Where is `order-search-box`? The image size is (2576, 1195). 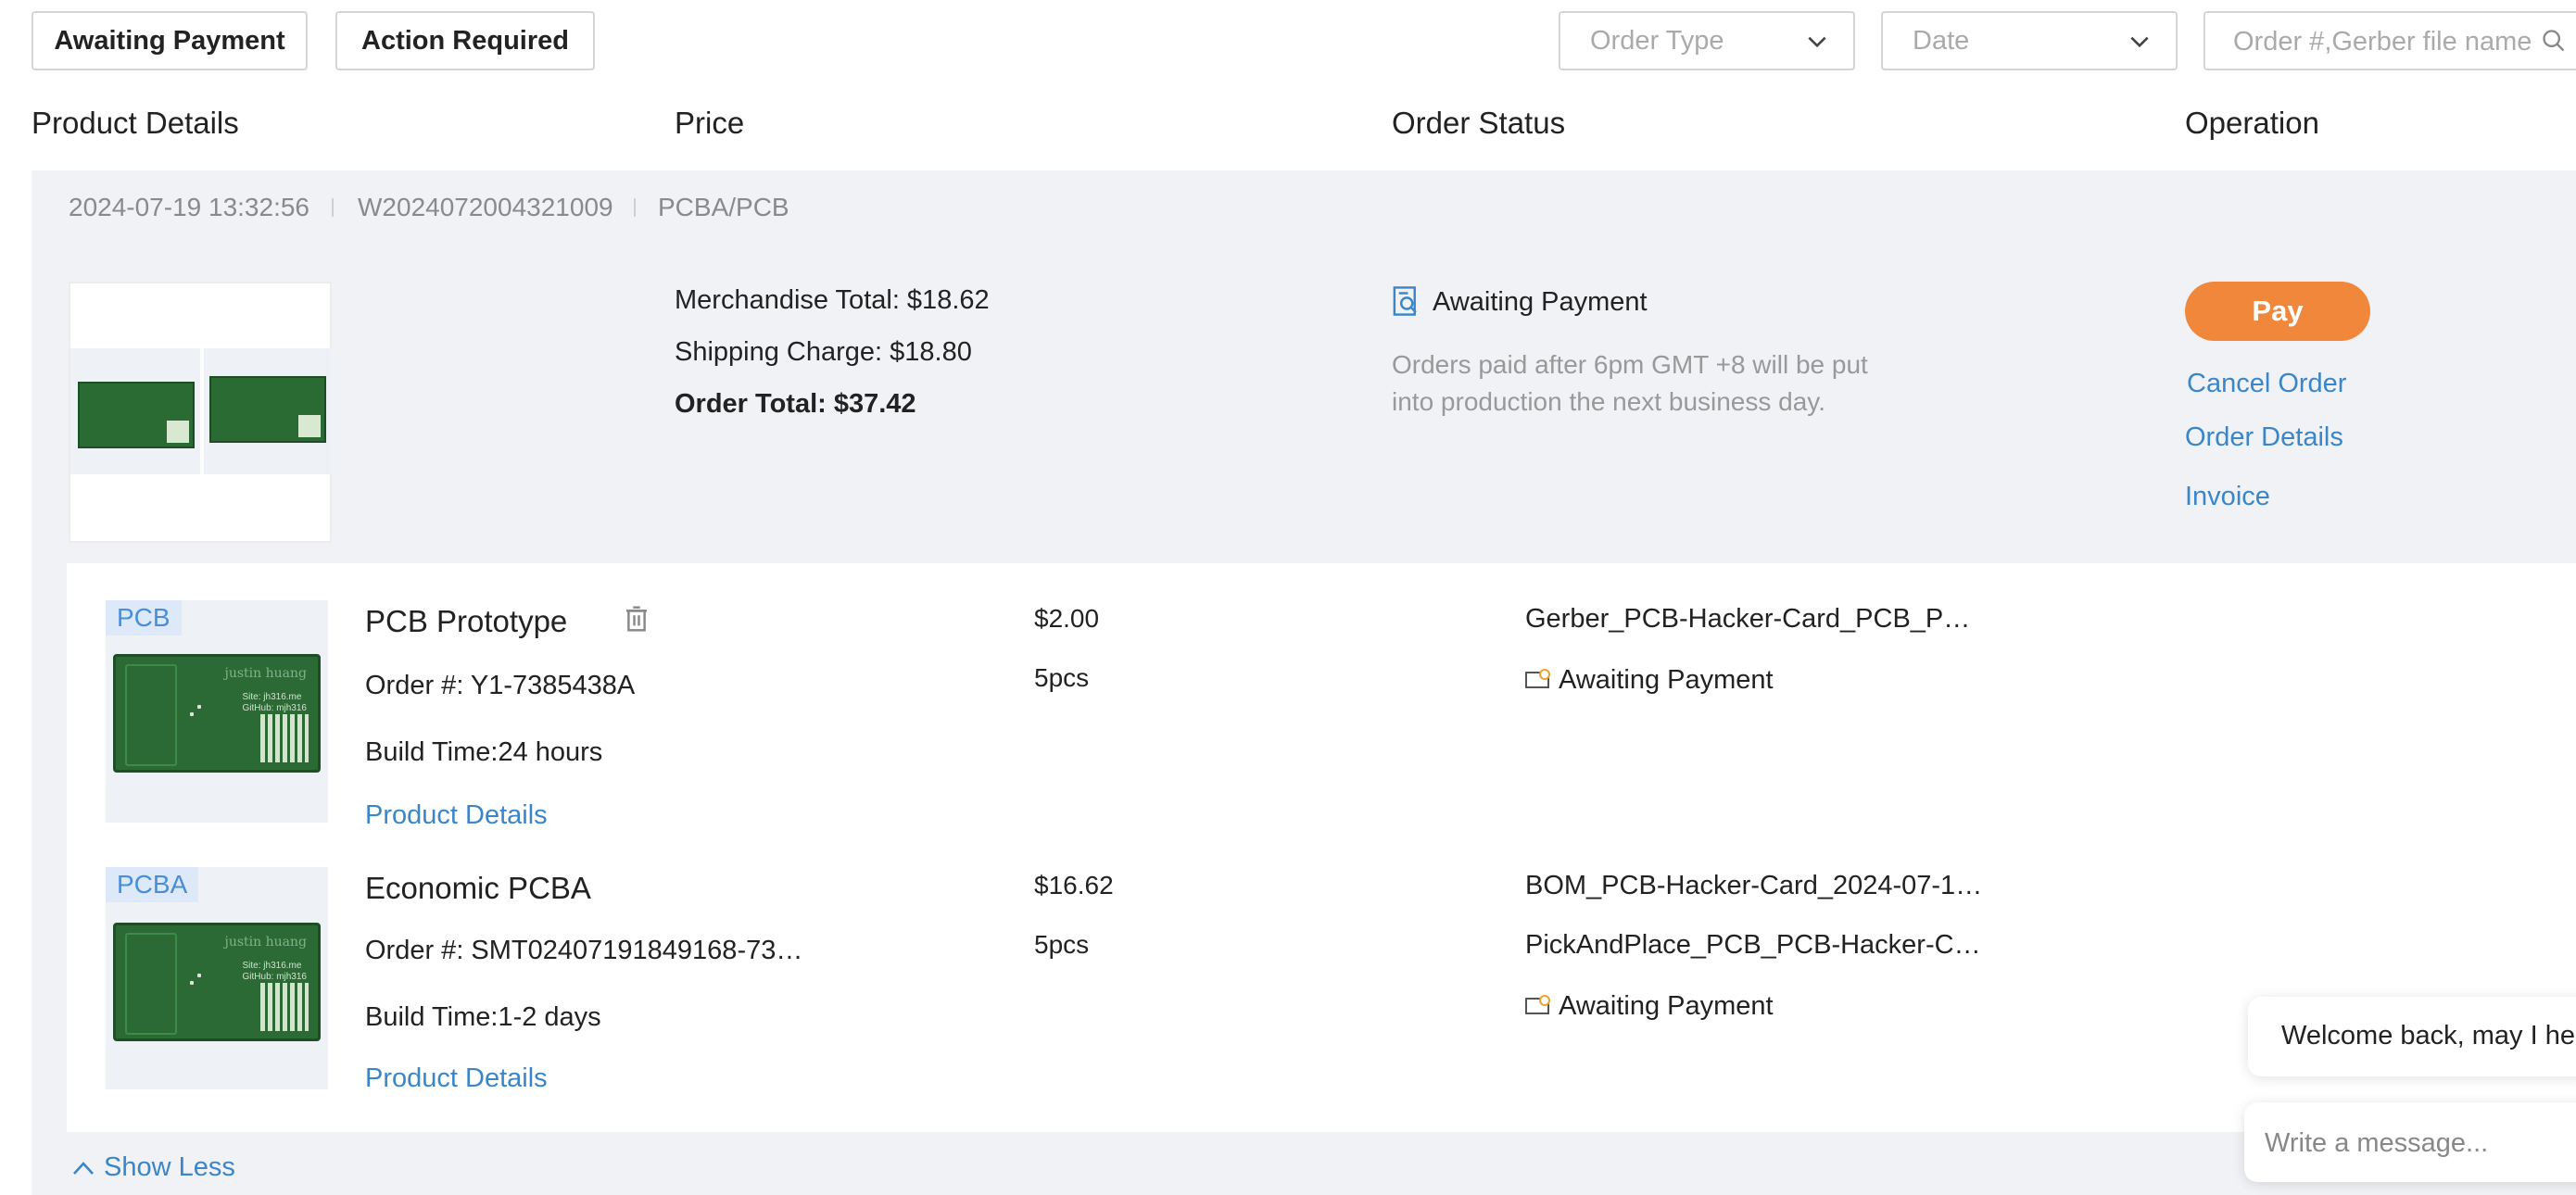
order-search-box is located at coordinates (2389, 40).